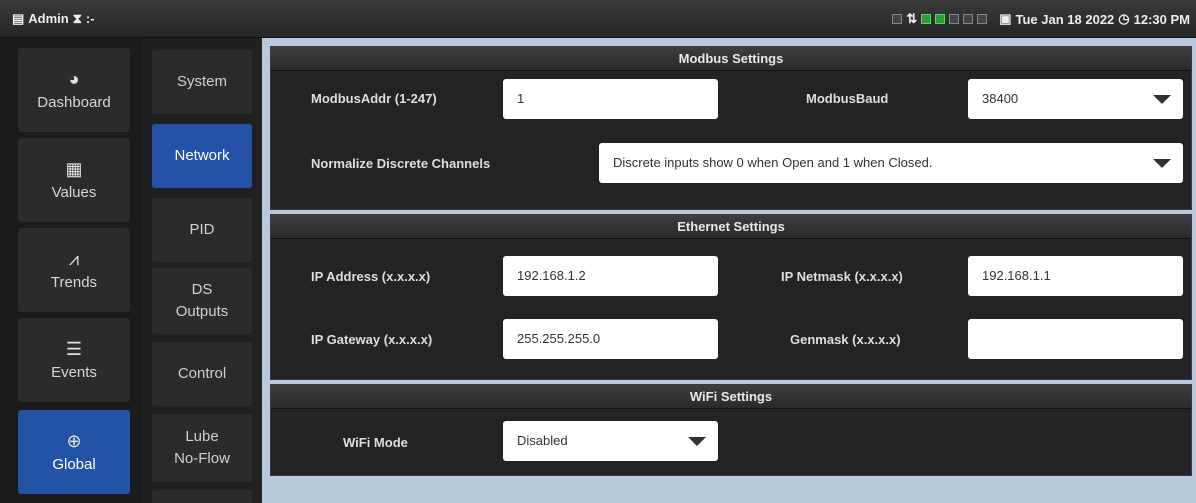 Image resolution: width=1196 pixels, height=503 pixels. I want to click on subnav-more, so click(202, 496).